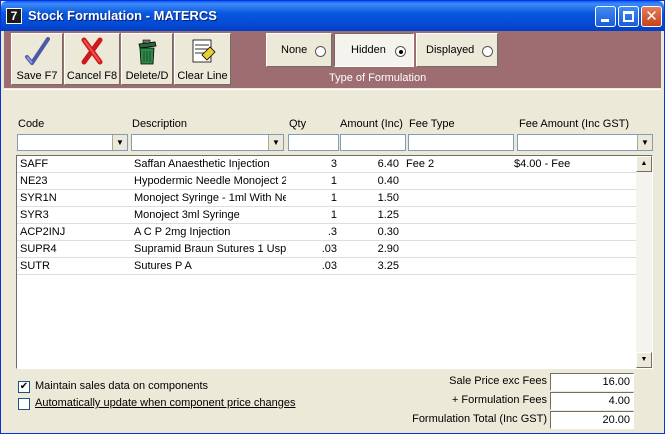 Image resolution: width=665 pixels, height=434 pixels. Describe the element at coordinates (592, 401) in the screenshot. I see `formulation-fees-field: 4.00` at that location.